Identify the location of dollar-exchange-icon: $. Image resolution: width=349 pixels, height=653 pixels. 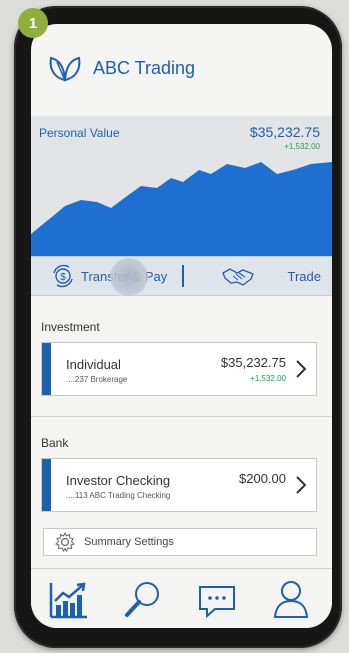
(63, 276).